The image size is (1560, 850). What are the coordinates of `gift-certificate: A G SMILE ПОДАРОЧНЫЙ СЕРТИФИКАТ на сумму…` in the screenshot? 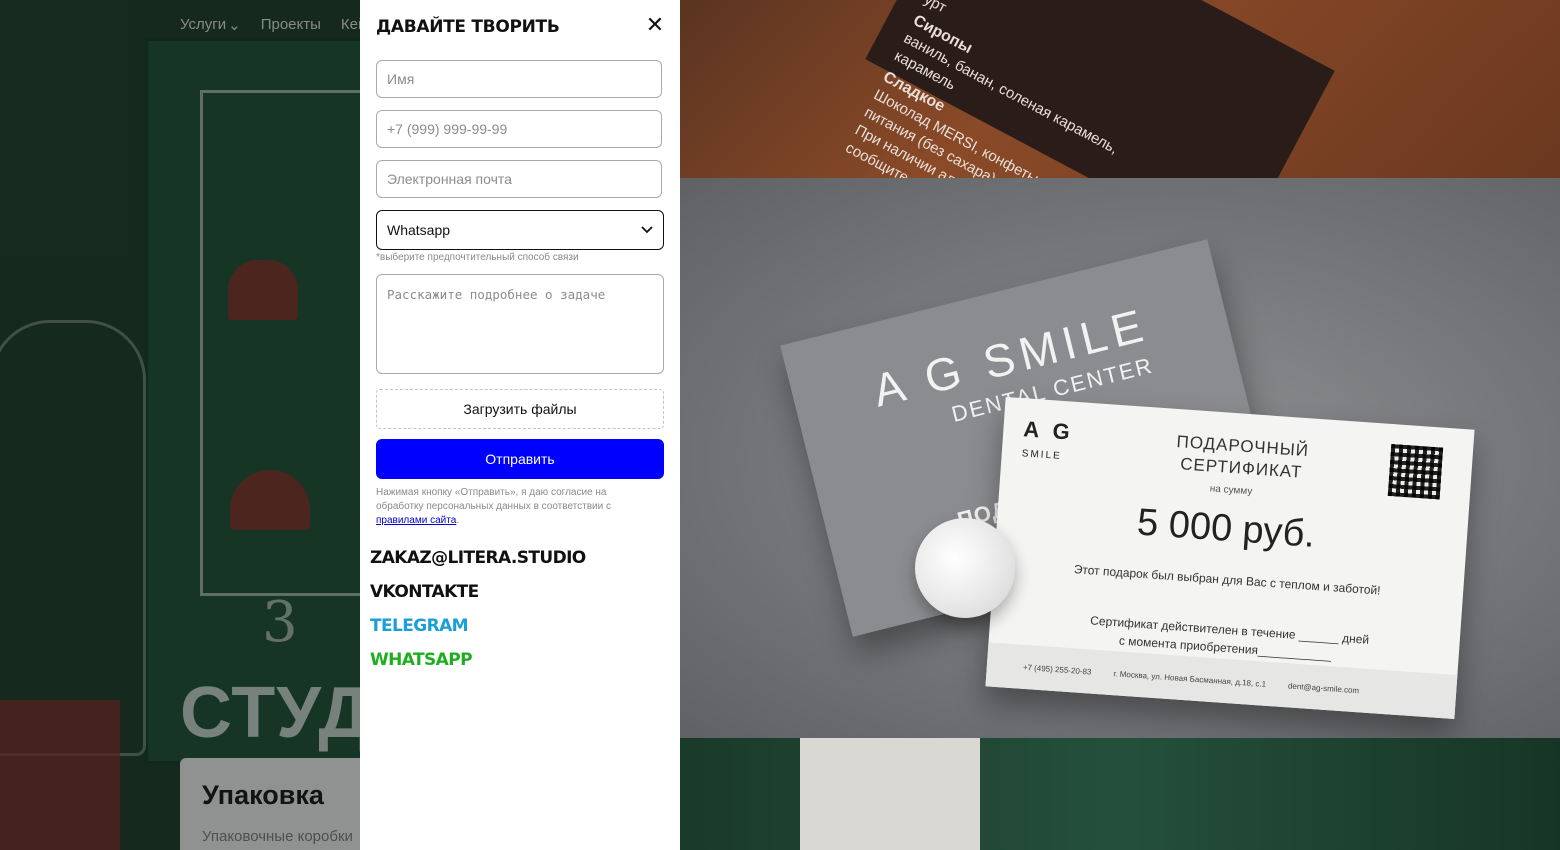 It's located at (1230, 558).